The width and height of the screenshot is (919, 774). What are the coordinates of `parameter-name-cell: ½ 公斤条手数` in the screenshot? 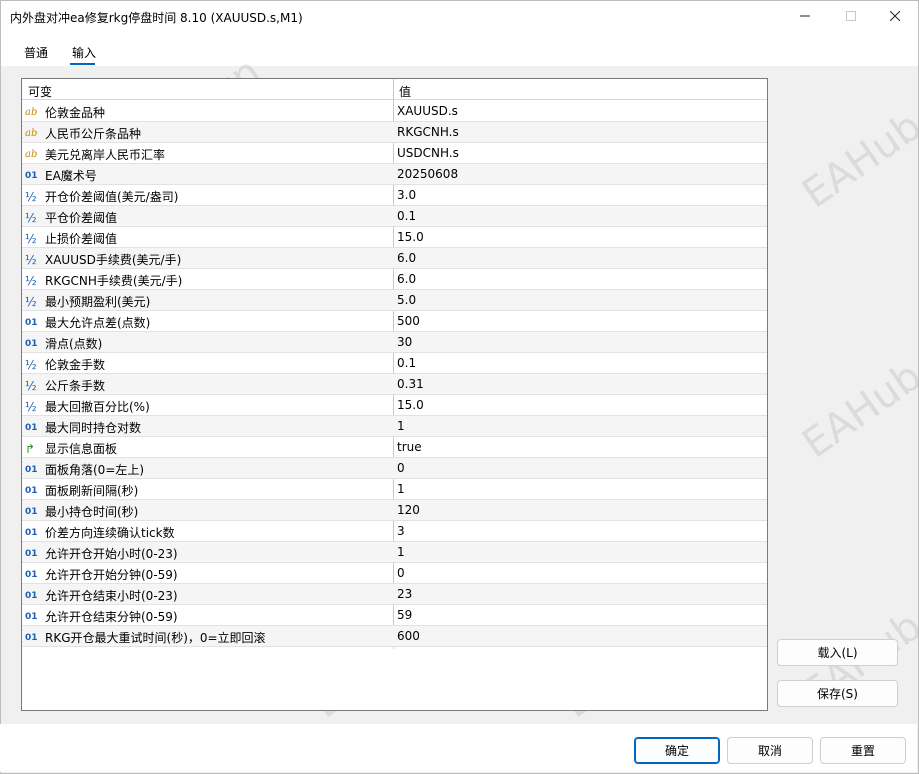 It's located at (207, 385).